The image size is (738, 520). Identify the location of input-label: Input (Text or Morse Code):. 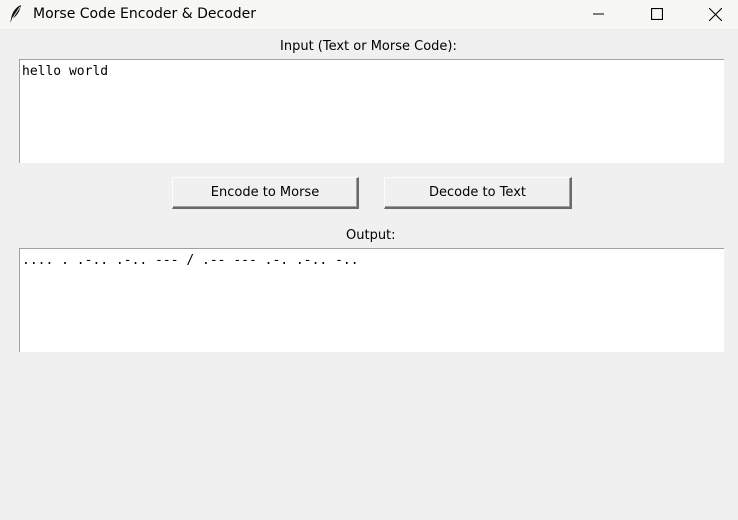
(368, 46).